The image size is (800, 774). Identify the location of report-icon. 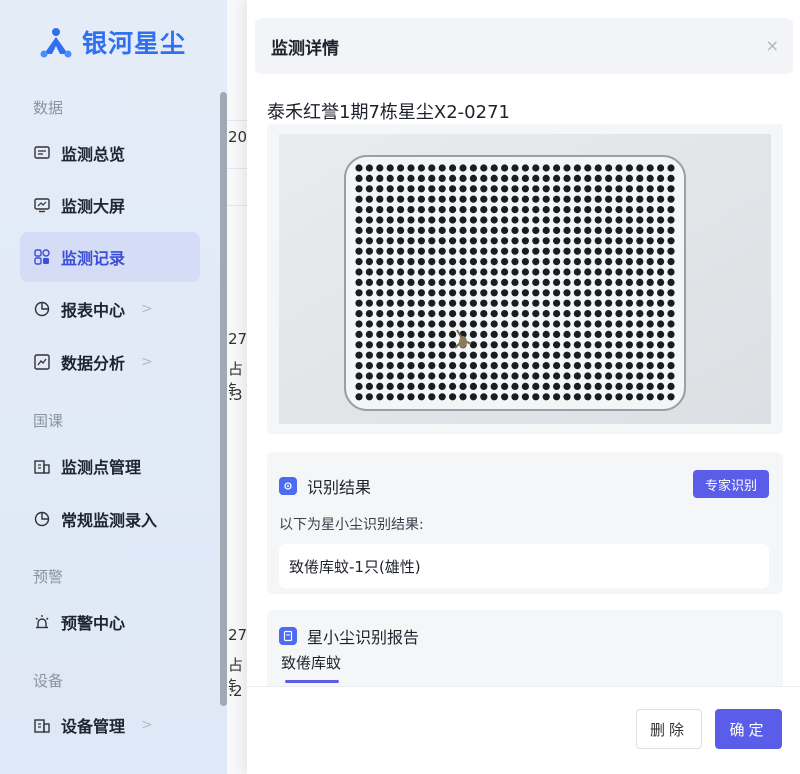
(288, 636).